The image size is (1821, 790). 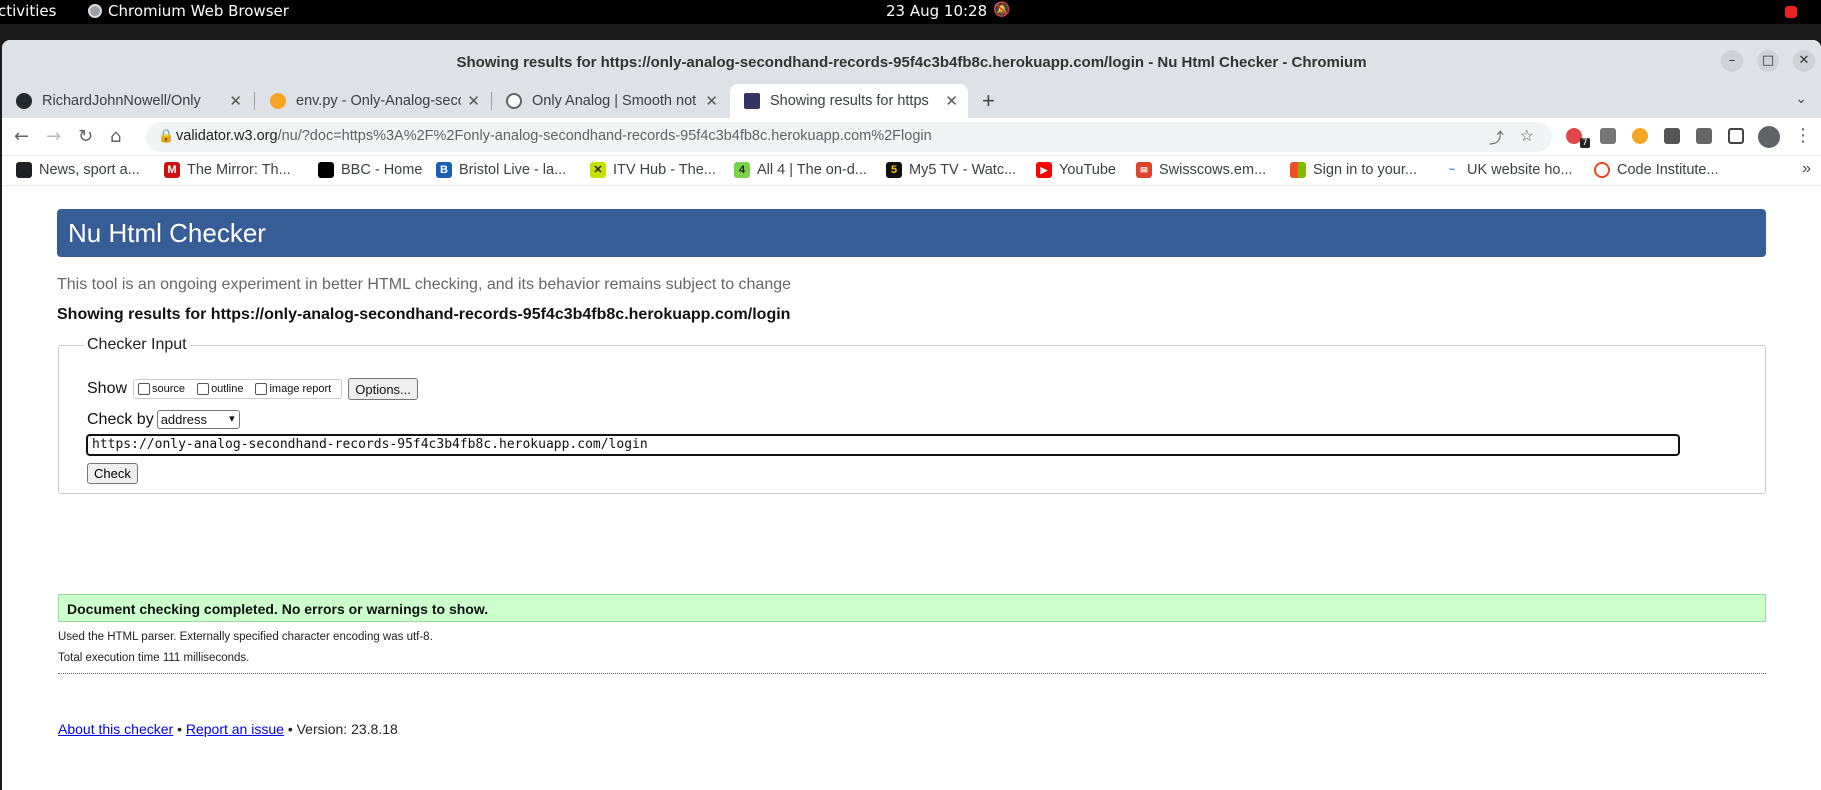 I want to click on tab-search-chevron-icon: ⌄, so click(x=1801, y=98).